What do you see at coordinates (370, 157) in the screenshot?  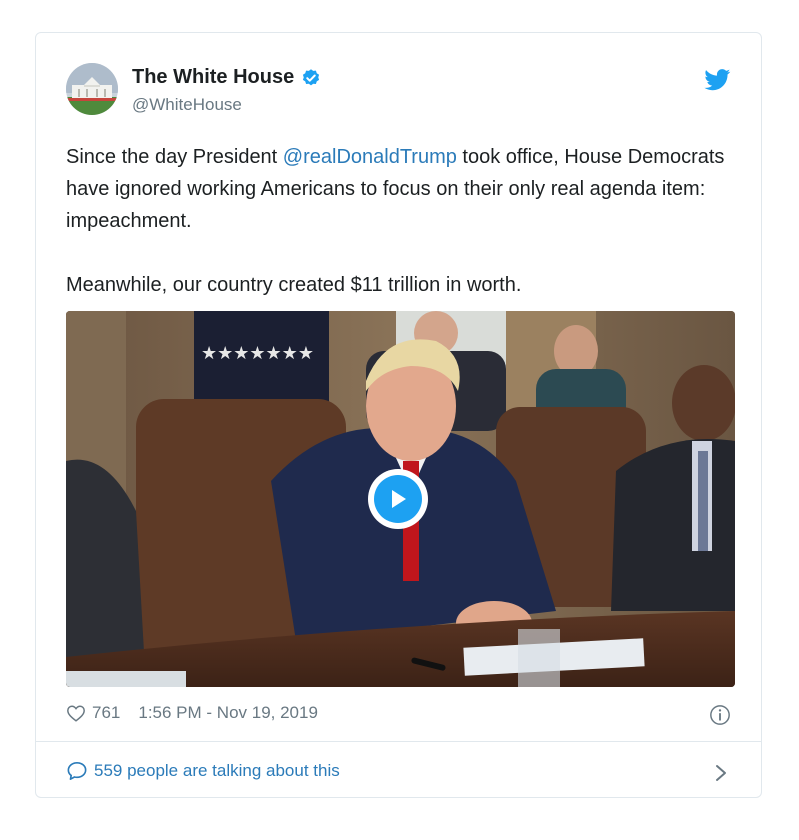 I see `mention-link: @realDonaldTrump` at bounding box center [370, 157].